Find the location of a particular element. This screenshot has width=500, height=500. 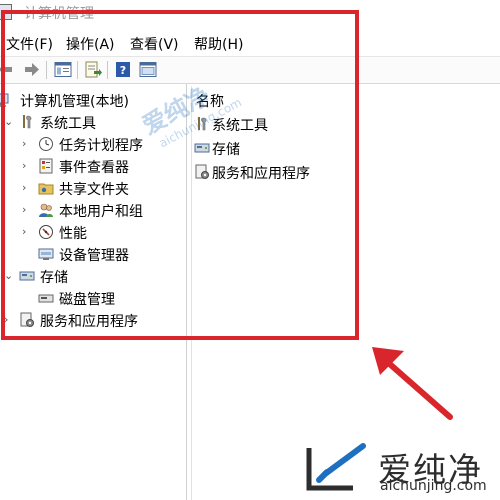

brand-logo-icon is located at coordinates (336, 467).